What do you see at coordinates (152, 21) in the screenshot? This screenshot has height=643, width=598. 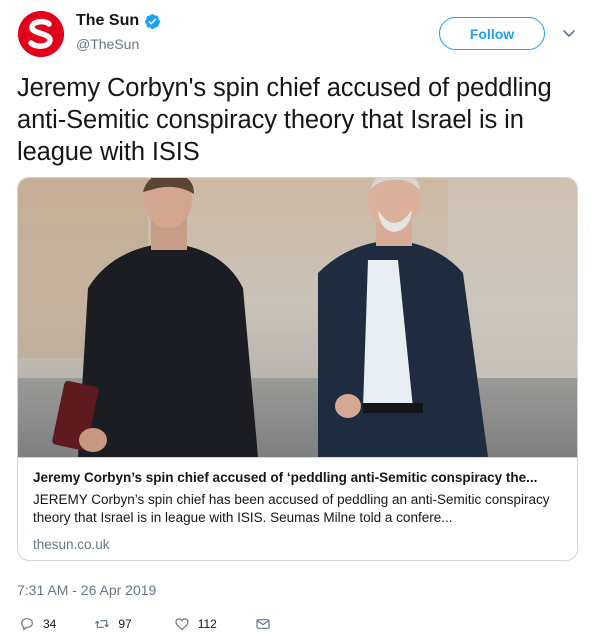 I see `verified-badge-icon` at bounding box center [152, 21].